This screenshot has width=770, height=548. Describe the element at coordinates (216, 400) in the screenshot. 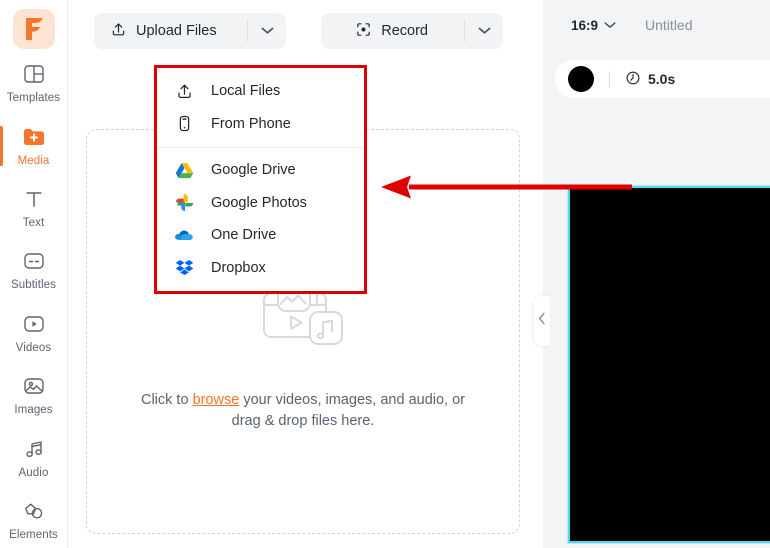

I see `browse-link: browse` at that location.